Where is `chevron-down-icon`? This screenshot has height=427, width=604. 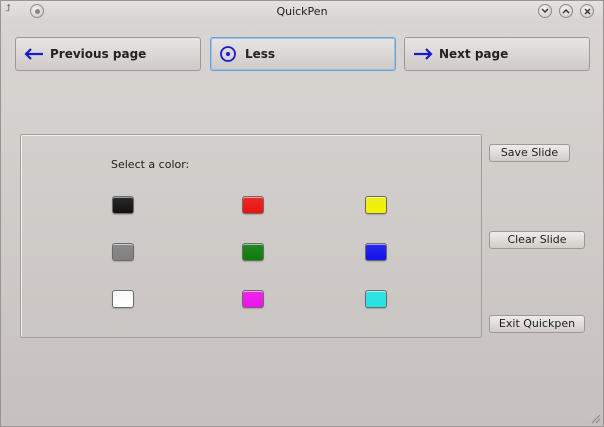 chevron-down-icon is located at coordinates (545, 11).